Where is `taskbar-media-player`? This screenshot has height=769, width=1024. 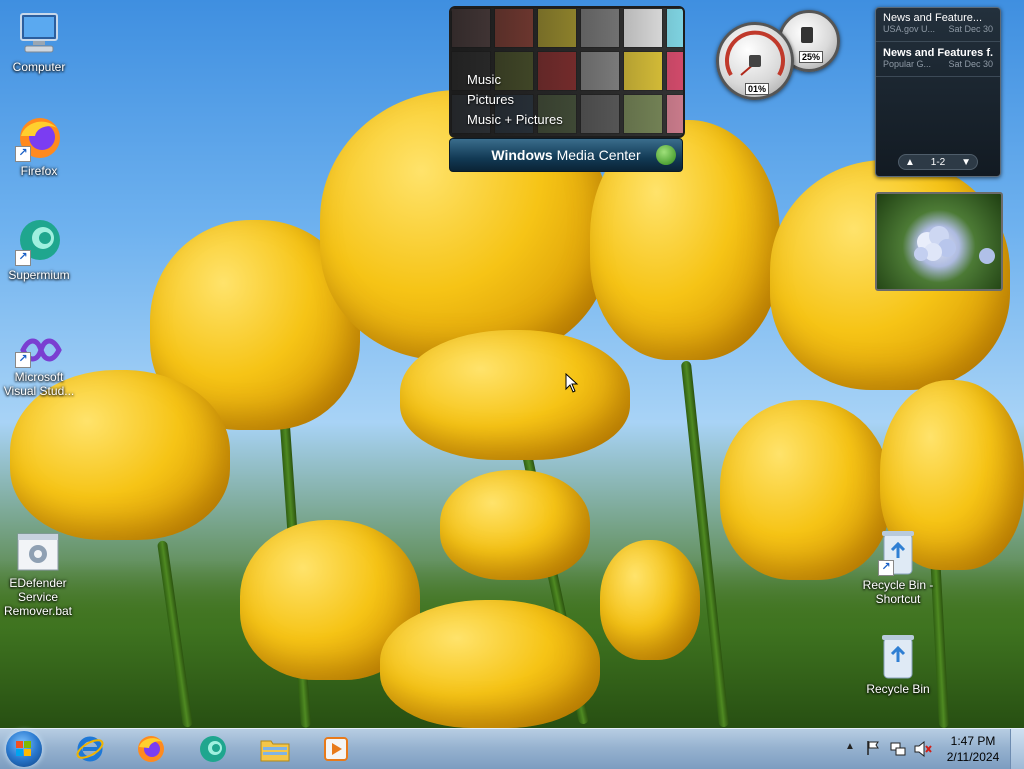
taskbar-media-player is located at coordinates (336, 749).